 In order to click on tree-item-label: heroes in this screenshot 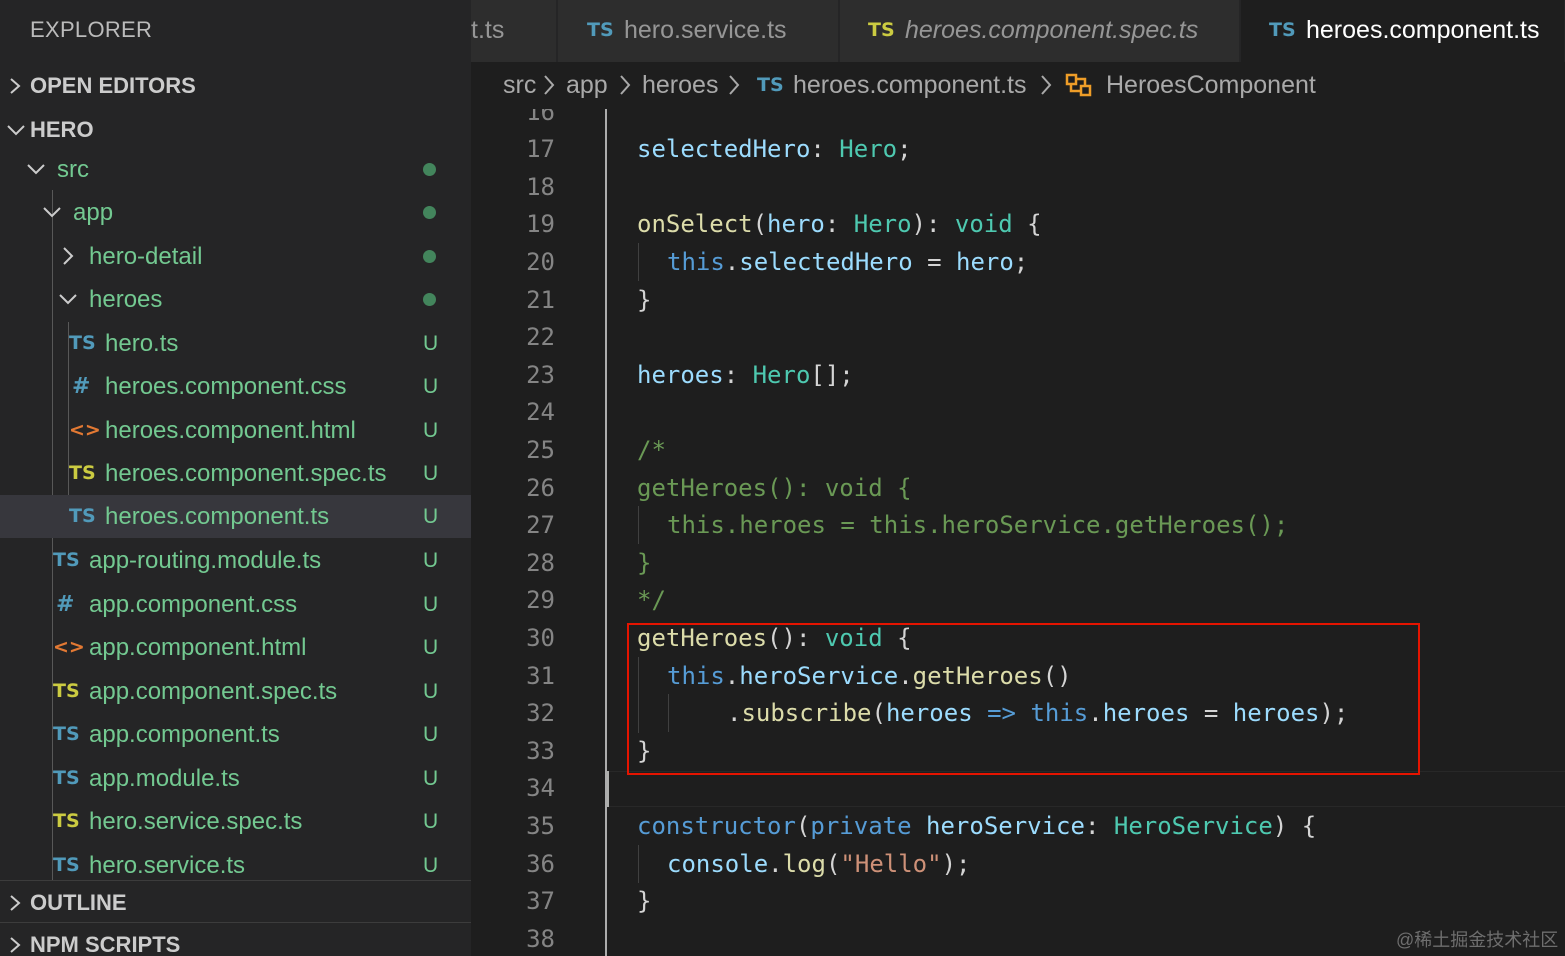, I will do `click(126, 299)`.